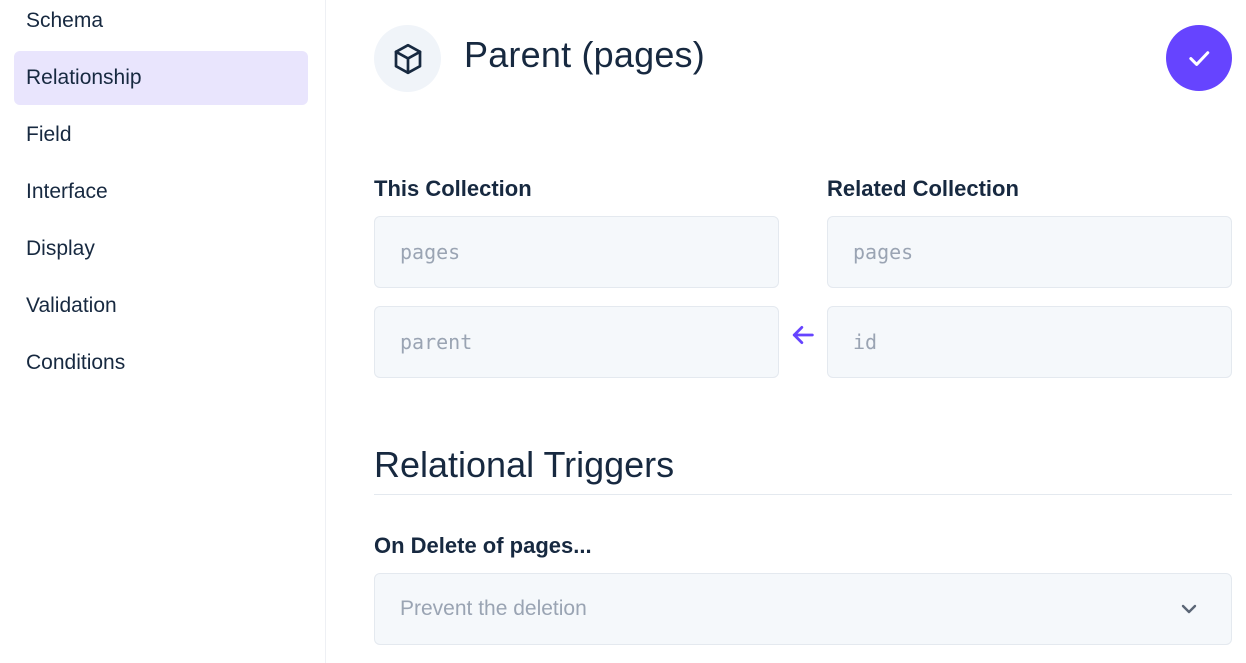  I want to click on sidebar-item-relationship: Relationship, so click(161, 78).